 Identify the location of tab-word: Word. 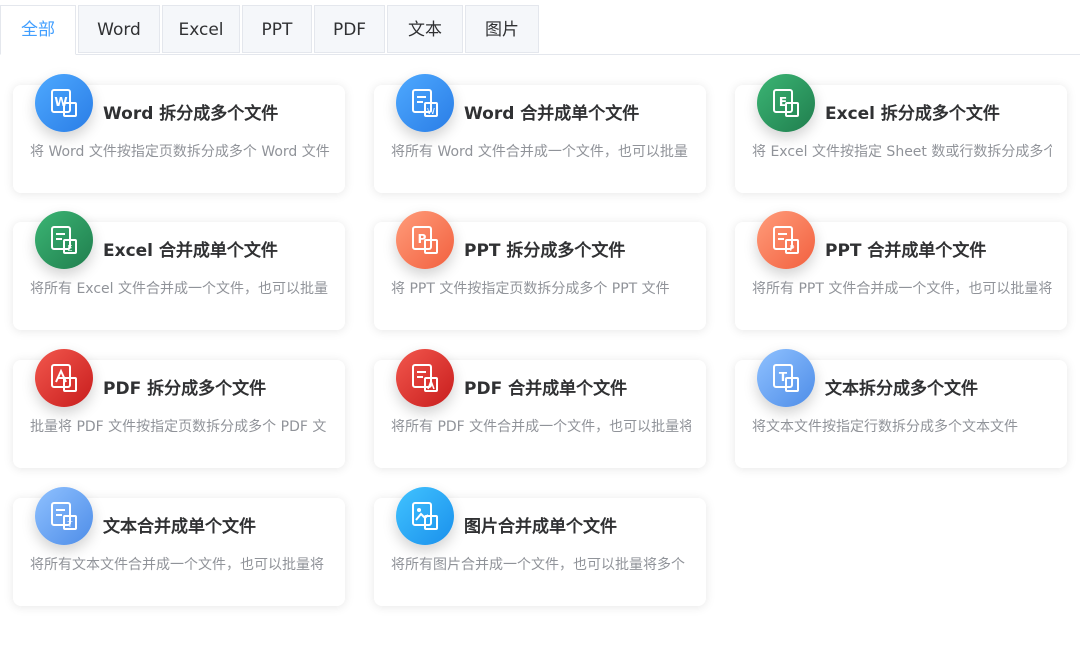
(119, 29).